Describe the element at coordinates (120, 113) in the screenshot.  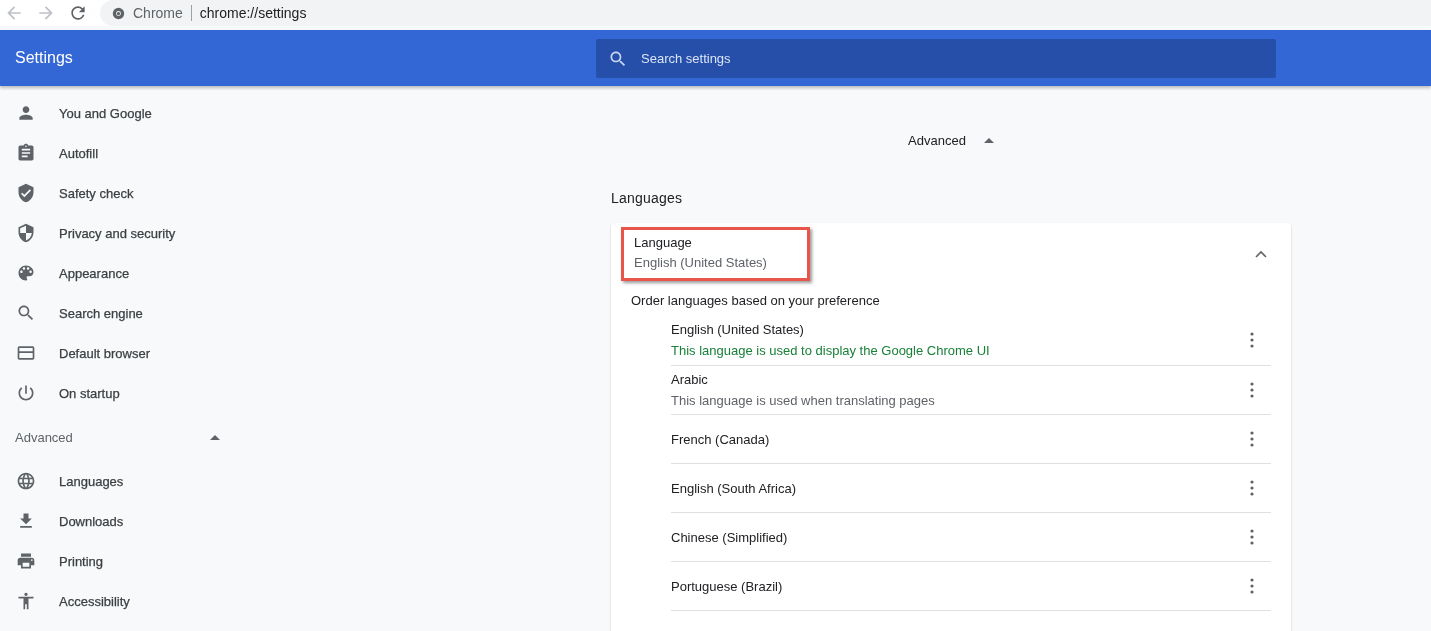
I see `sidebar-item: You and Google` at that location.